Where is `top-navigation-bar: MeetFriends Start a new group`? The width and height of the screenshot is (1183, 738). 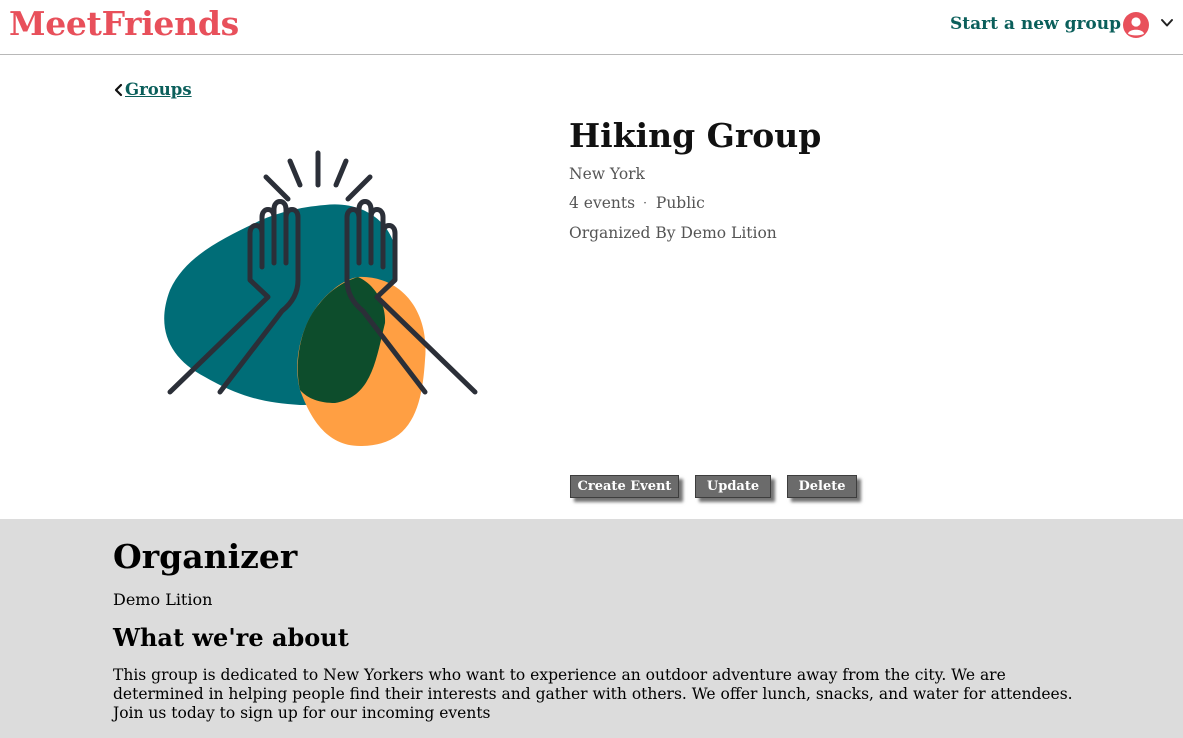 top-navigation-bar: MeetFriends Start a new group is located at coordinates (591, 27).